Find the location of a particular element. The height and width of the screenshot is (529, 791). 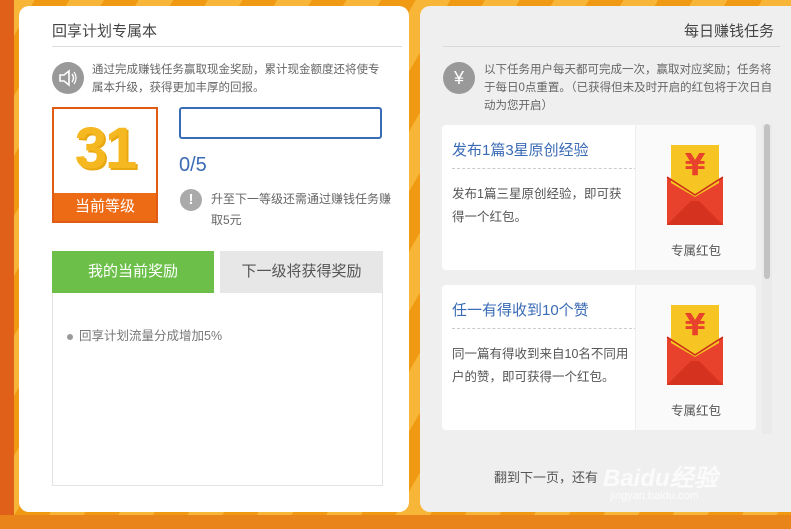

frame-decoration is located at coordinates (7, 264).